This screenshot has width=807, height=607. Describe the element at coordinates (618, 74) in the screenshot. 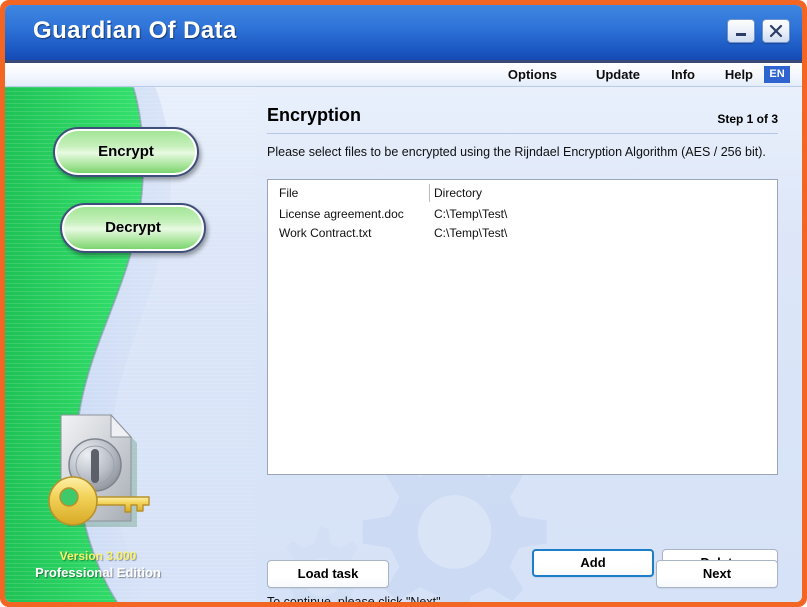

I see `menu-item-update: Update` at that location.